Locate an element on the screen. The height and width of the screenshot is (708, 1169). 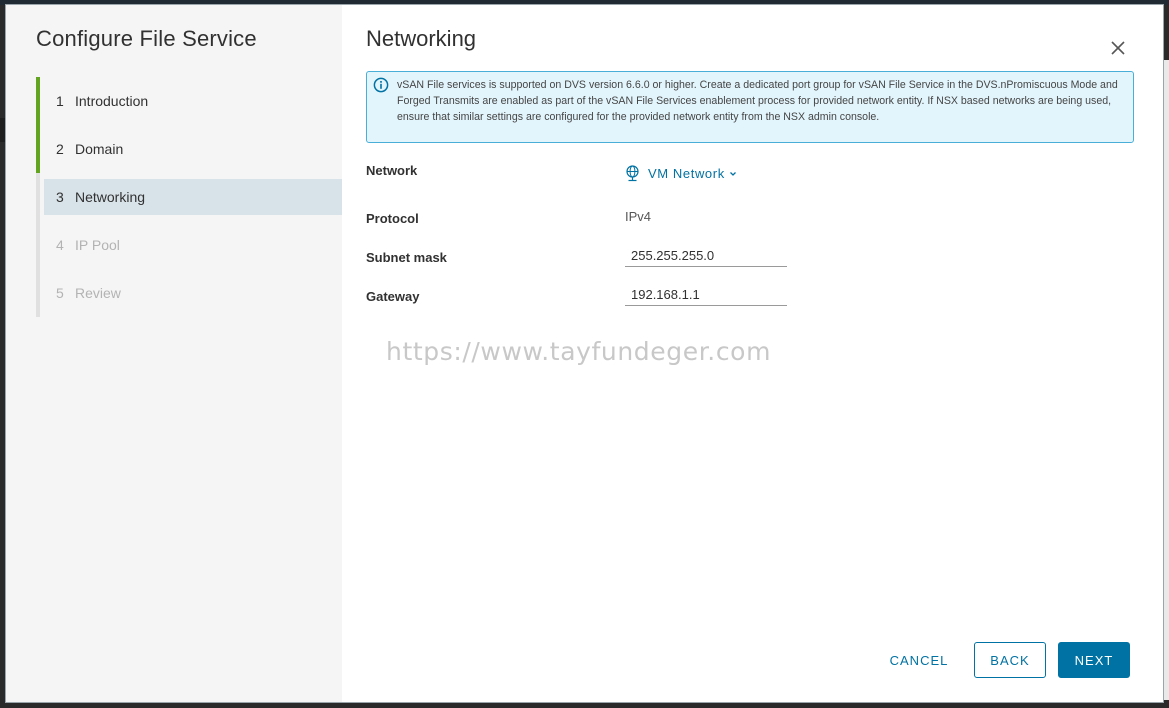
info-circle-icon is located at coordinates (381, 85).